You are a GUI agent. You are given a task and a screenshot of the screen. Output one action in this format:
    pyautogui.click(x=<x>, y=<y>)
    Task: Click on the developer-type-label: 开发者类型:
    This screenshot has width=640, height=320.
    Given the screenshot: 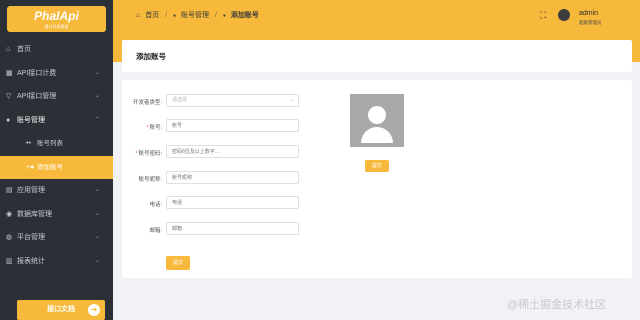 What is the action you would take?
    pyautogui.click(x=147, y=103)
    